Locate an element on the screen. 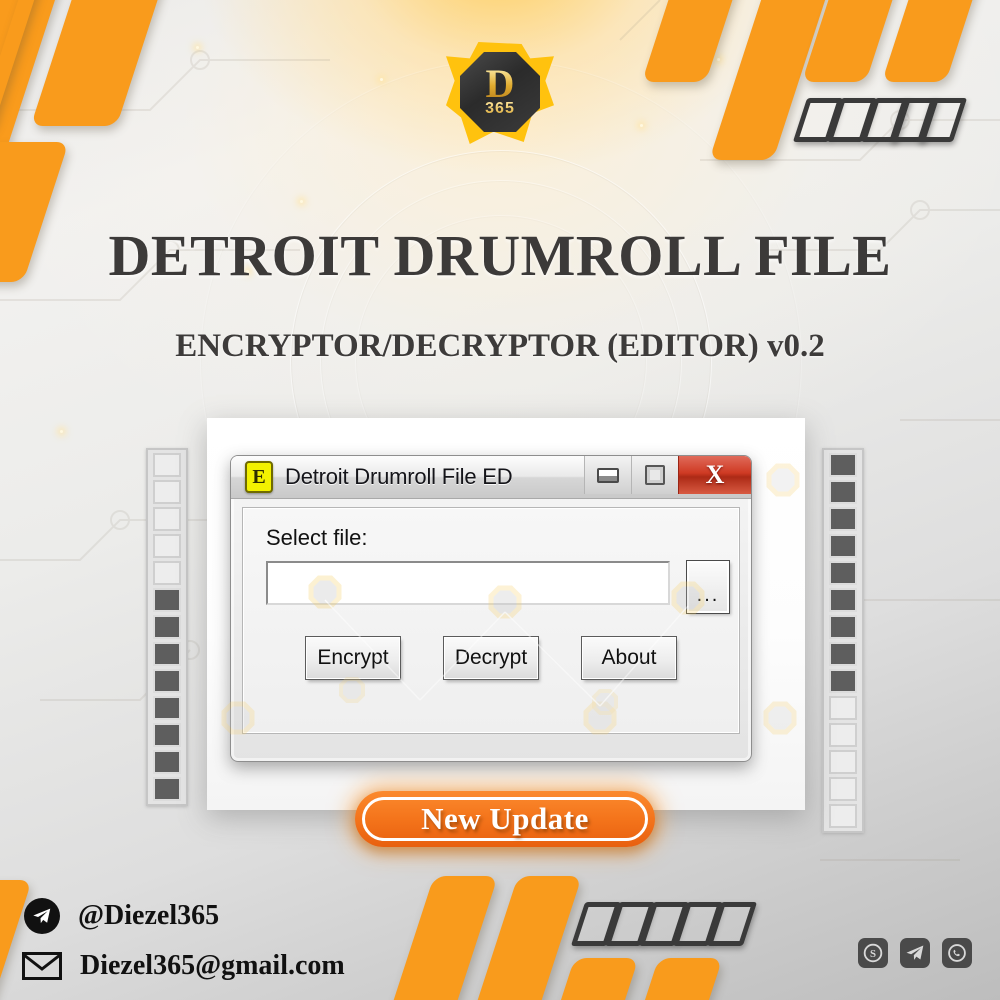 Image resolution: width=1000 pixels, height=1000 pixels. close-button: X is located at coordinates (714, 475).